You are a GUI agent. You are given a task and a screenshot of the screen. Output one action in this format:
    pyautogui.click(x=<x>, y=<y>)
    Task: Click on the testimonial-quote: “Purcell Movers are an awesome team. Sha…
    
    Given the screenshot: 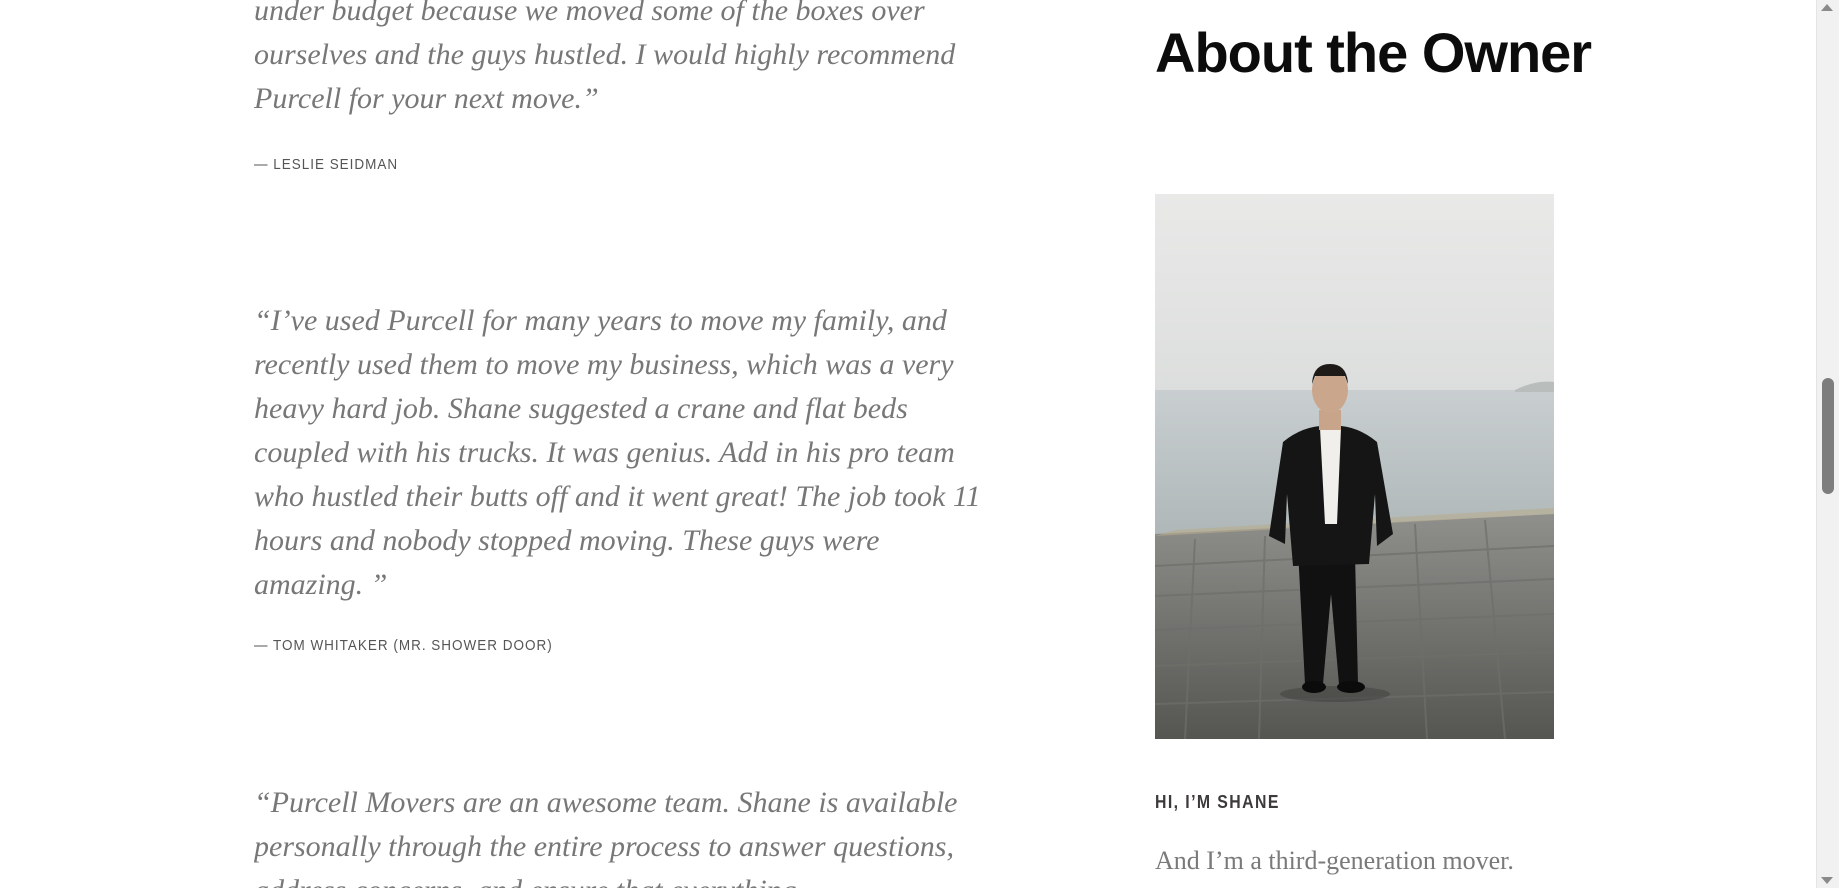 What is the action you would take?
    pyautogui.click(x=606, y=837)
    